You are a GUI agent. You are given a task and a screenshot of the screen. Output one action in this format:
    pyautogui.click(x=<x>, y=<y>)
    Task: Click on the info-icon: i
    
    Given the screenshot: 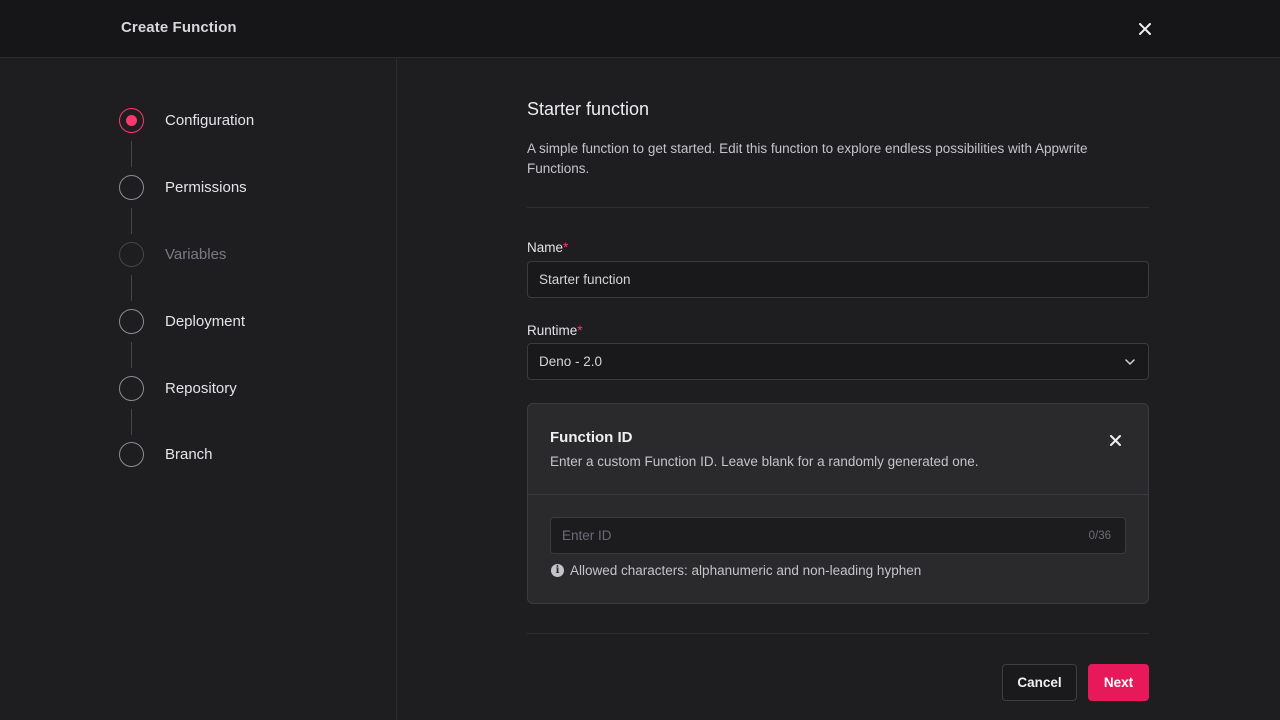 What is the action you would take?
    pyautogui.click(x=557, y=570)
    